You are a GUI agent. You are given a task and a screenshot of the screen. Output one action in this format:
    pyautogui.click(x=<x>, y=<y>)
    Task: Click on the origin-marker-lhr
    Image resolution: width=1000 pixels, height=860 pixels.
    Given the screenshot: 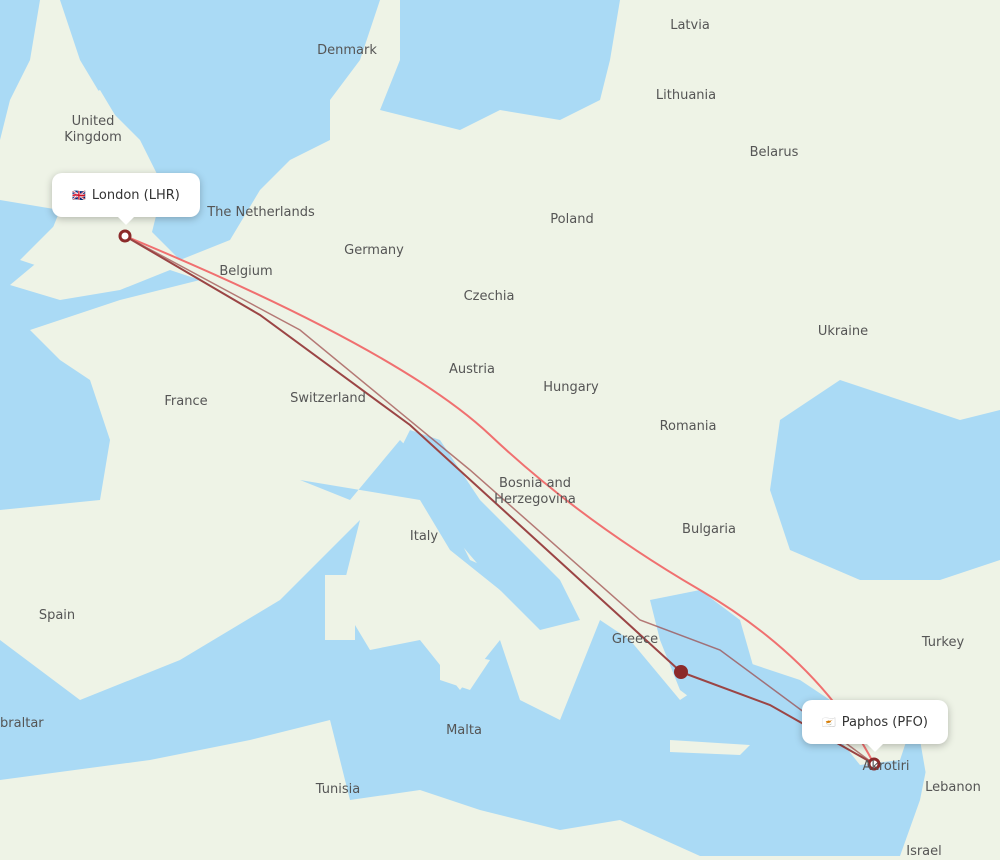 What is the action you would take?
    pyautogui.click(x=125, y=236)
    